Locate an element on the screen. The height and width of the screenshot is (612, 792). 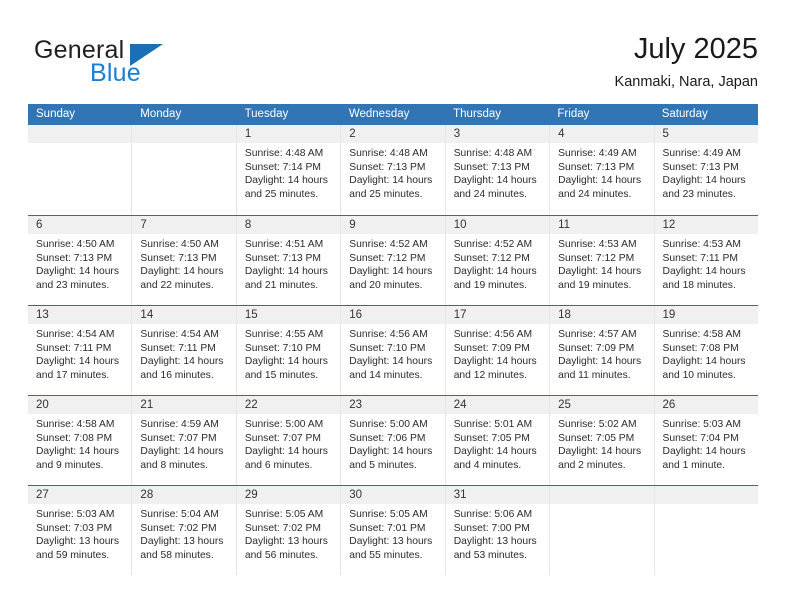
sunrise-text: Sunrise: 4:56 AM is located at coordinates (493, 334).